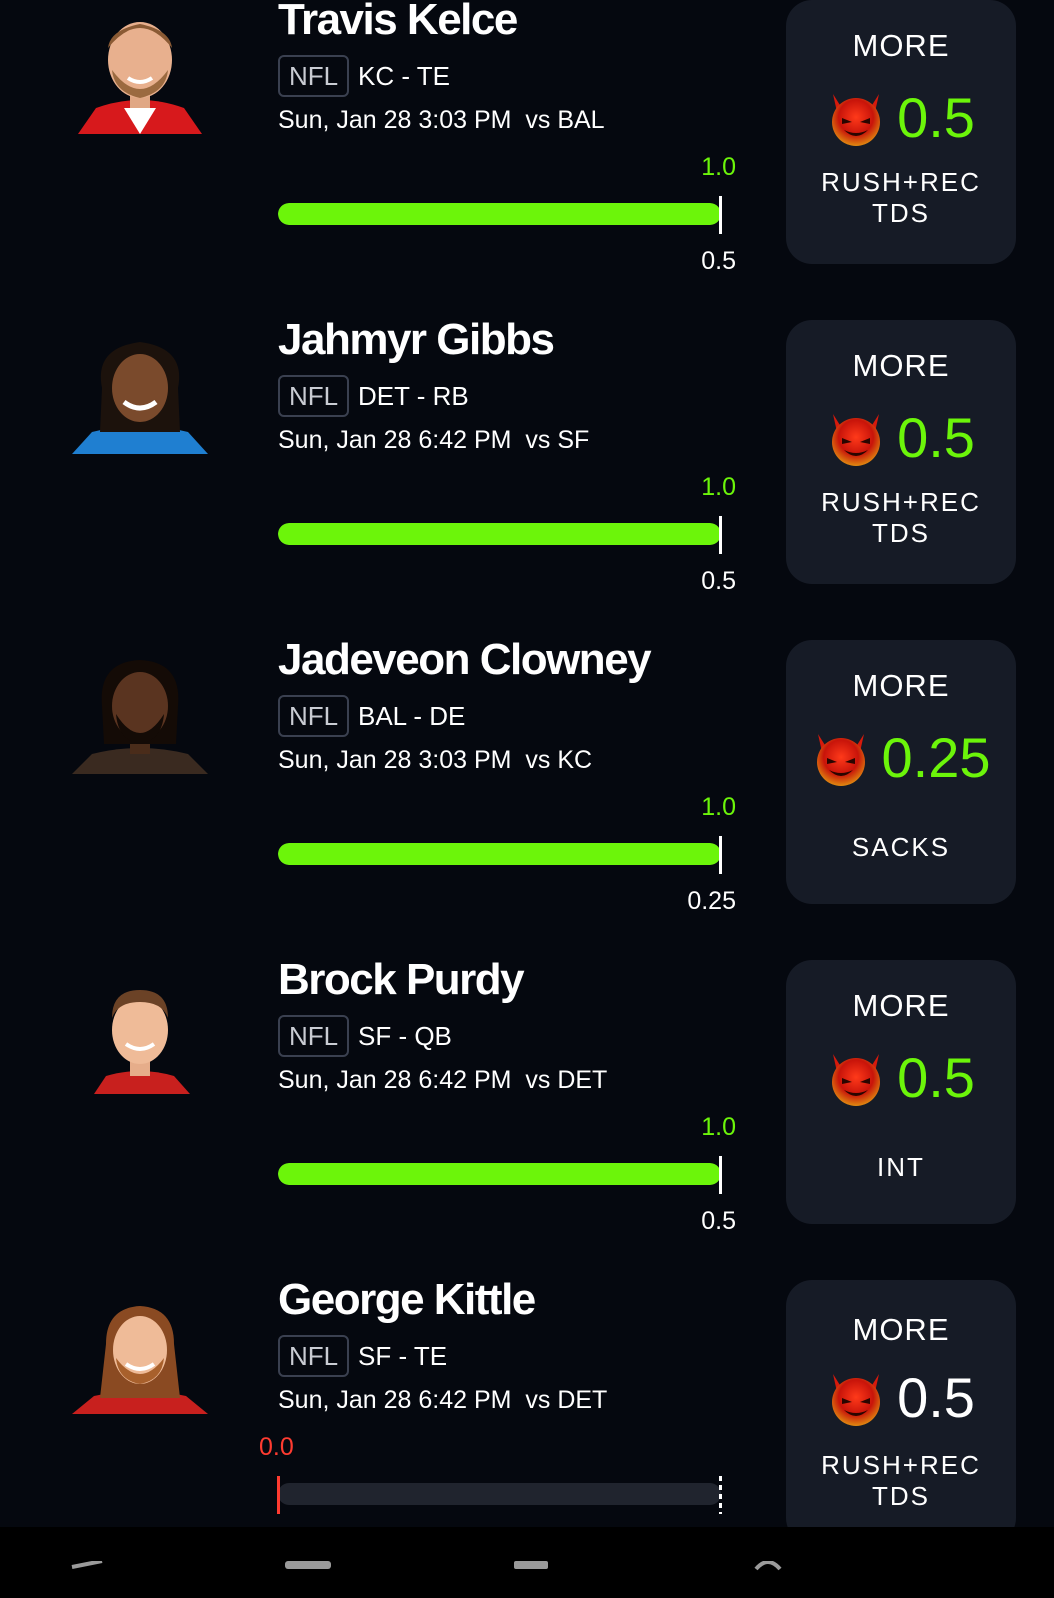  What do you see at coordinates (936, 757) in the screenshot?
I see `pick-line-value: 0.25` at bounding box center [936, 757].